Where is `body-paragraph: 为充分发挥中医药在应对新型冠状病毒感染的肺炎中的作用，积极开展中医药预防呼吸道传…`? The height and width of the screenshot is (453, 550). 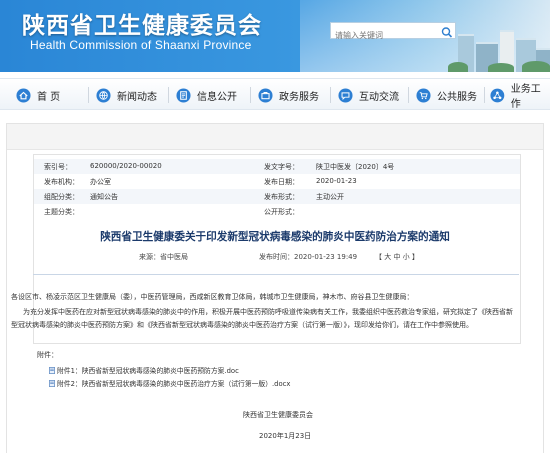
body-paragraph: 为充分发挥中医药在应对新型冠状病毒感染的肺炎中的作用，积极开展中医药预防呼吸道传… is located at coordinates (268, 312).